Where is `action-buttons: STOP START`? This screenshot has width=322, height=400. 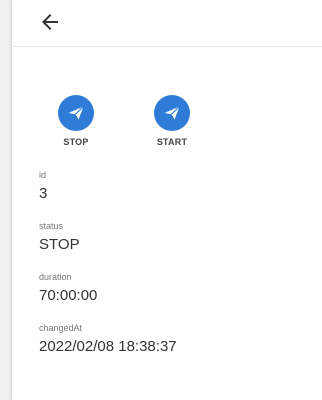
action-buttons: STOP START is located at coordinates (124, 121).